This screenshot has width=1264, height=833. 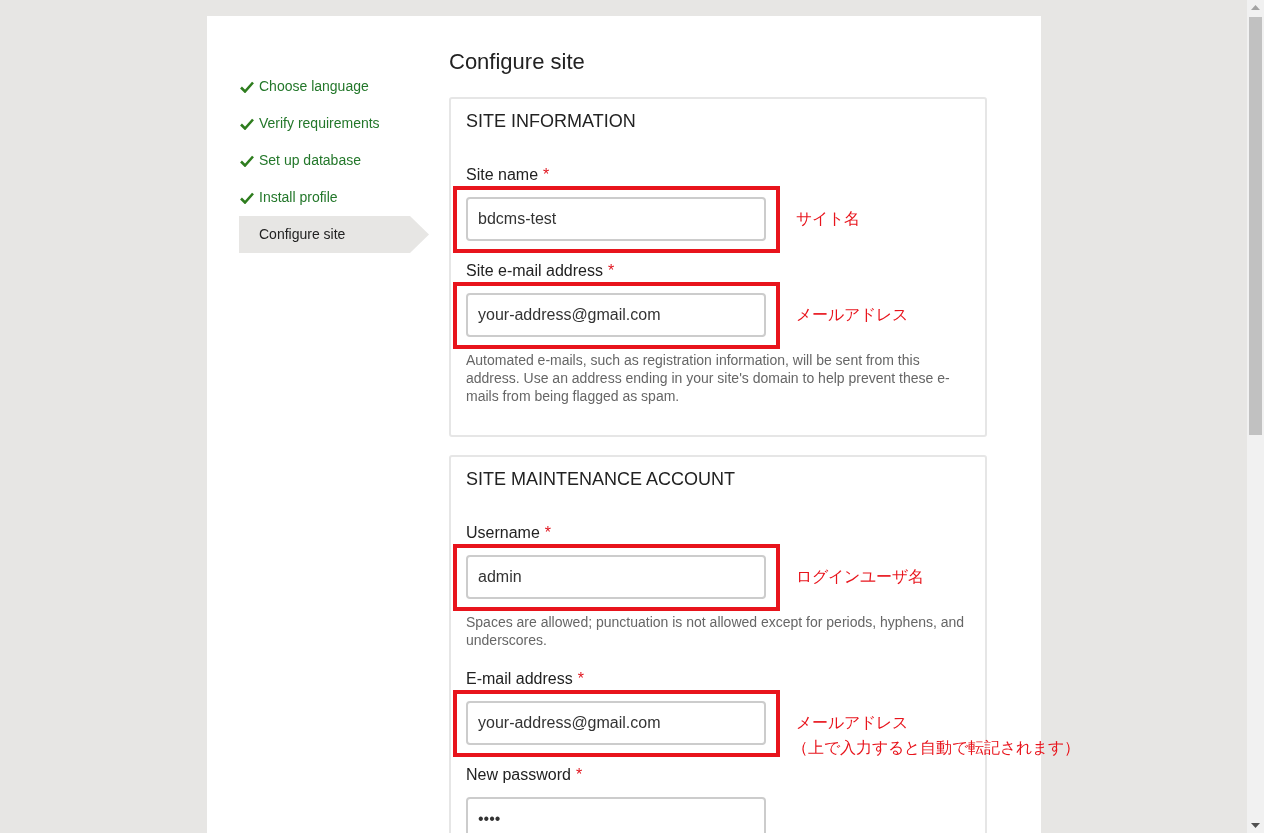 I want to click on scrollbar-thumb, so click(x=1255, y=226).